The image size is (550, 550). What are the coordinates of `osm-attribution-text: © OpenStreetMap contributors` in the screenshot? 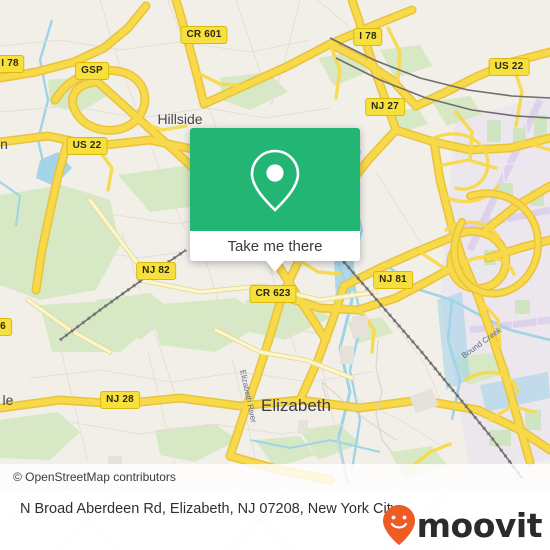 It's located at (94, 477).